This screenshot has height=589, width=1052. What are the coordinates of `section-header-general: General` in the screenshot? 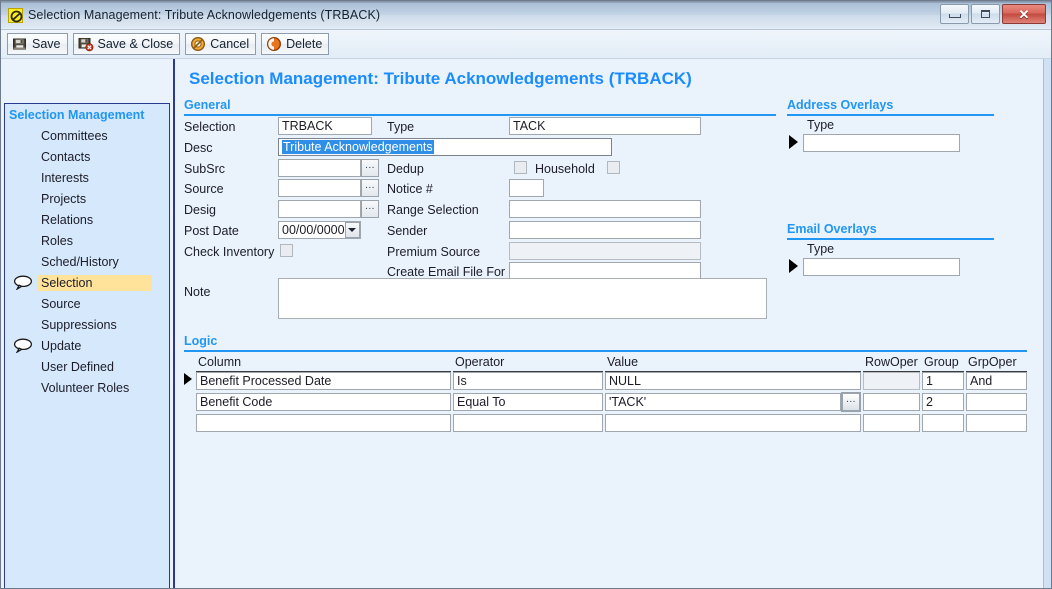 It's located at (480, 107).